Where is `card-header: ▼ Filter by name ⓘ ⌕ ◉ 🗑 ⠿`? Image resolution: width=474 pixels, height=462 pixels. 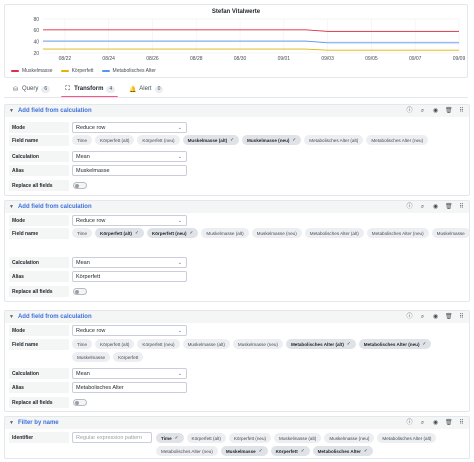 card-header: ▼ Filter by name ⓘ ⌕ ◉ 🗑 ⠿ is located at coordinates (237, 423).